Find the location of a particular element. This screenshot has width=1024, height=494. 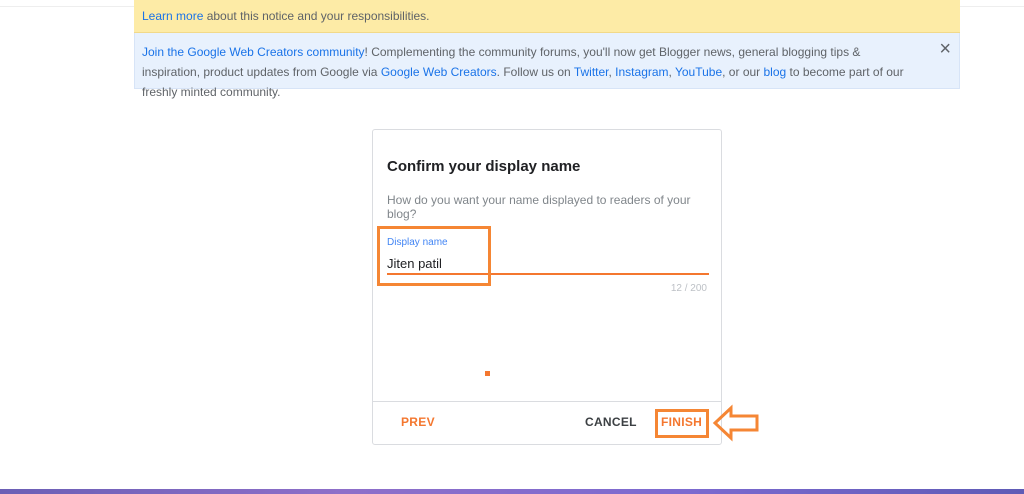

instagram-link: Instagram is located at coordinates (641, 72).